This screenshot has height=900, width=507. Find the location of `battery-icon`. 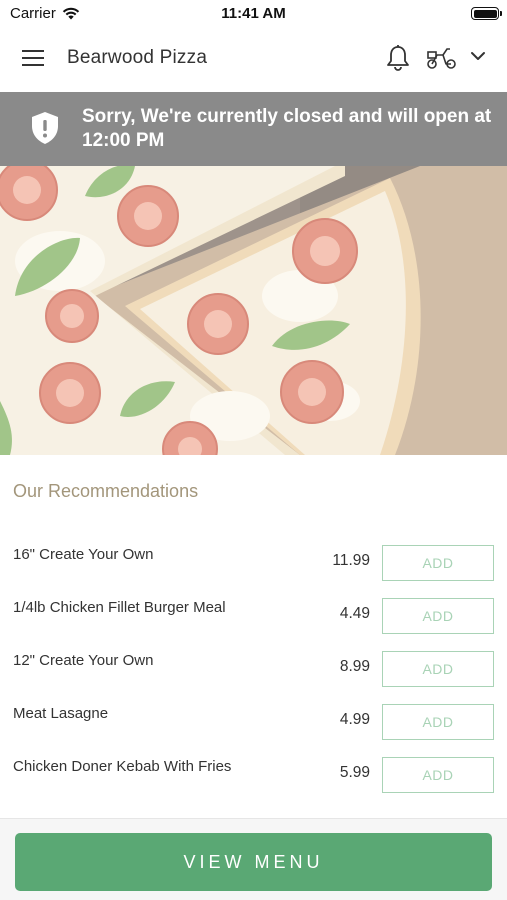

battery-icon is located at coordinates (486, 13).